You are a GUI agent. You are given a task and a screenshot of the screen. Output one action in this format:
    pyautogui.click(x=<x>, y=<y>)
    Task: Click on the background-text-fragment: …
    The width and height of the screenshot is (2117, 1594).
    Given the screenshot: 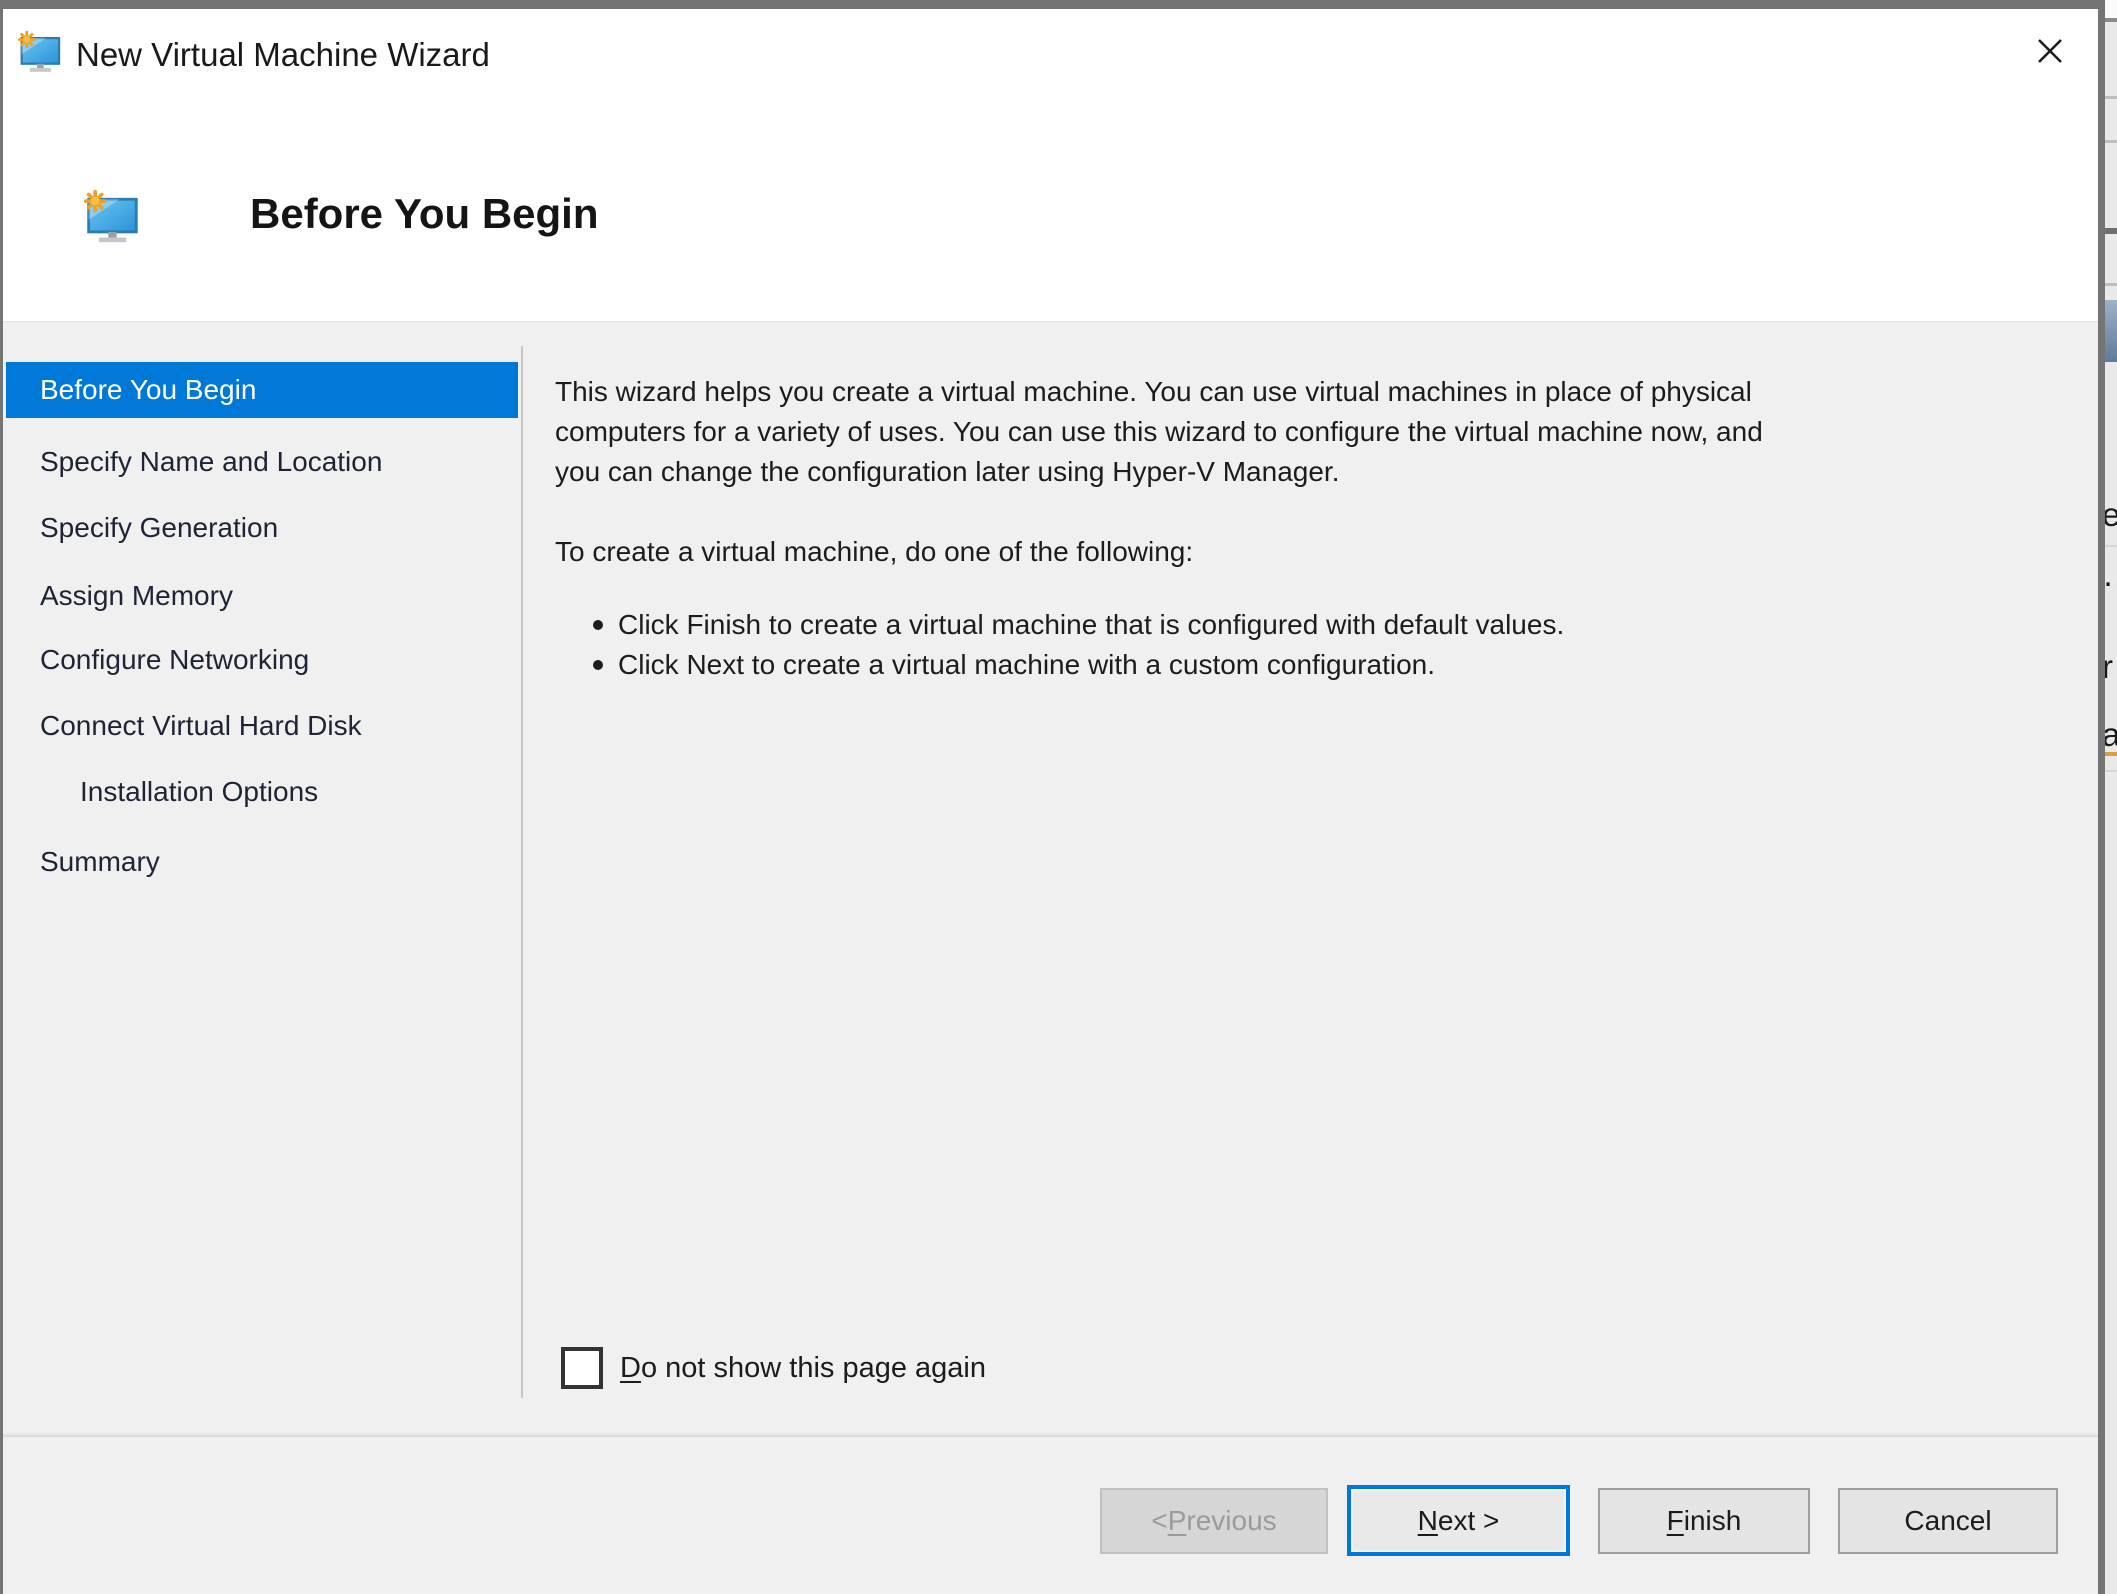 What is the action you would take?
    pyautogui.click(x=2111, y=575)
    